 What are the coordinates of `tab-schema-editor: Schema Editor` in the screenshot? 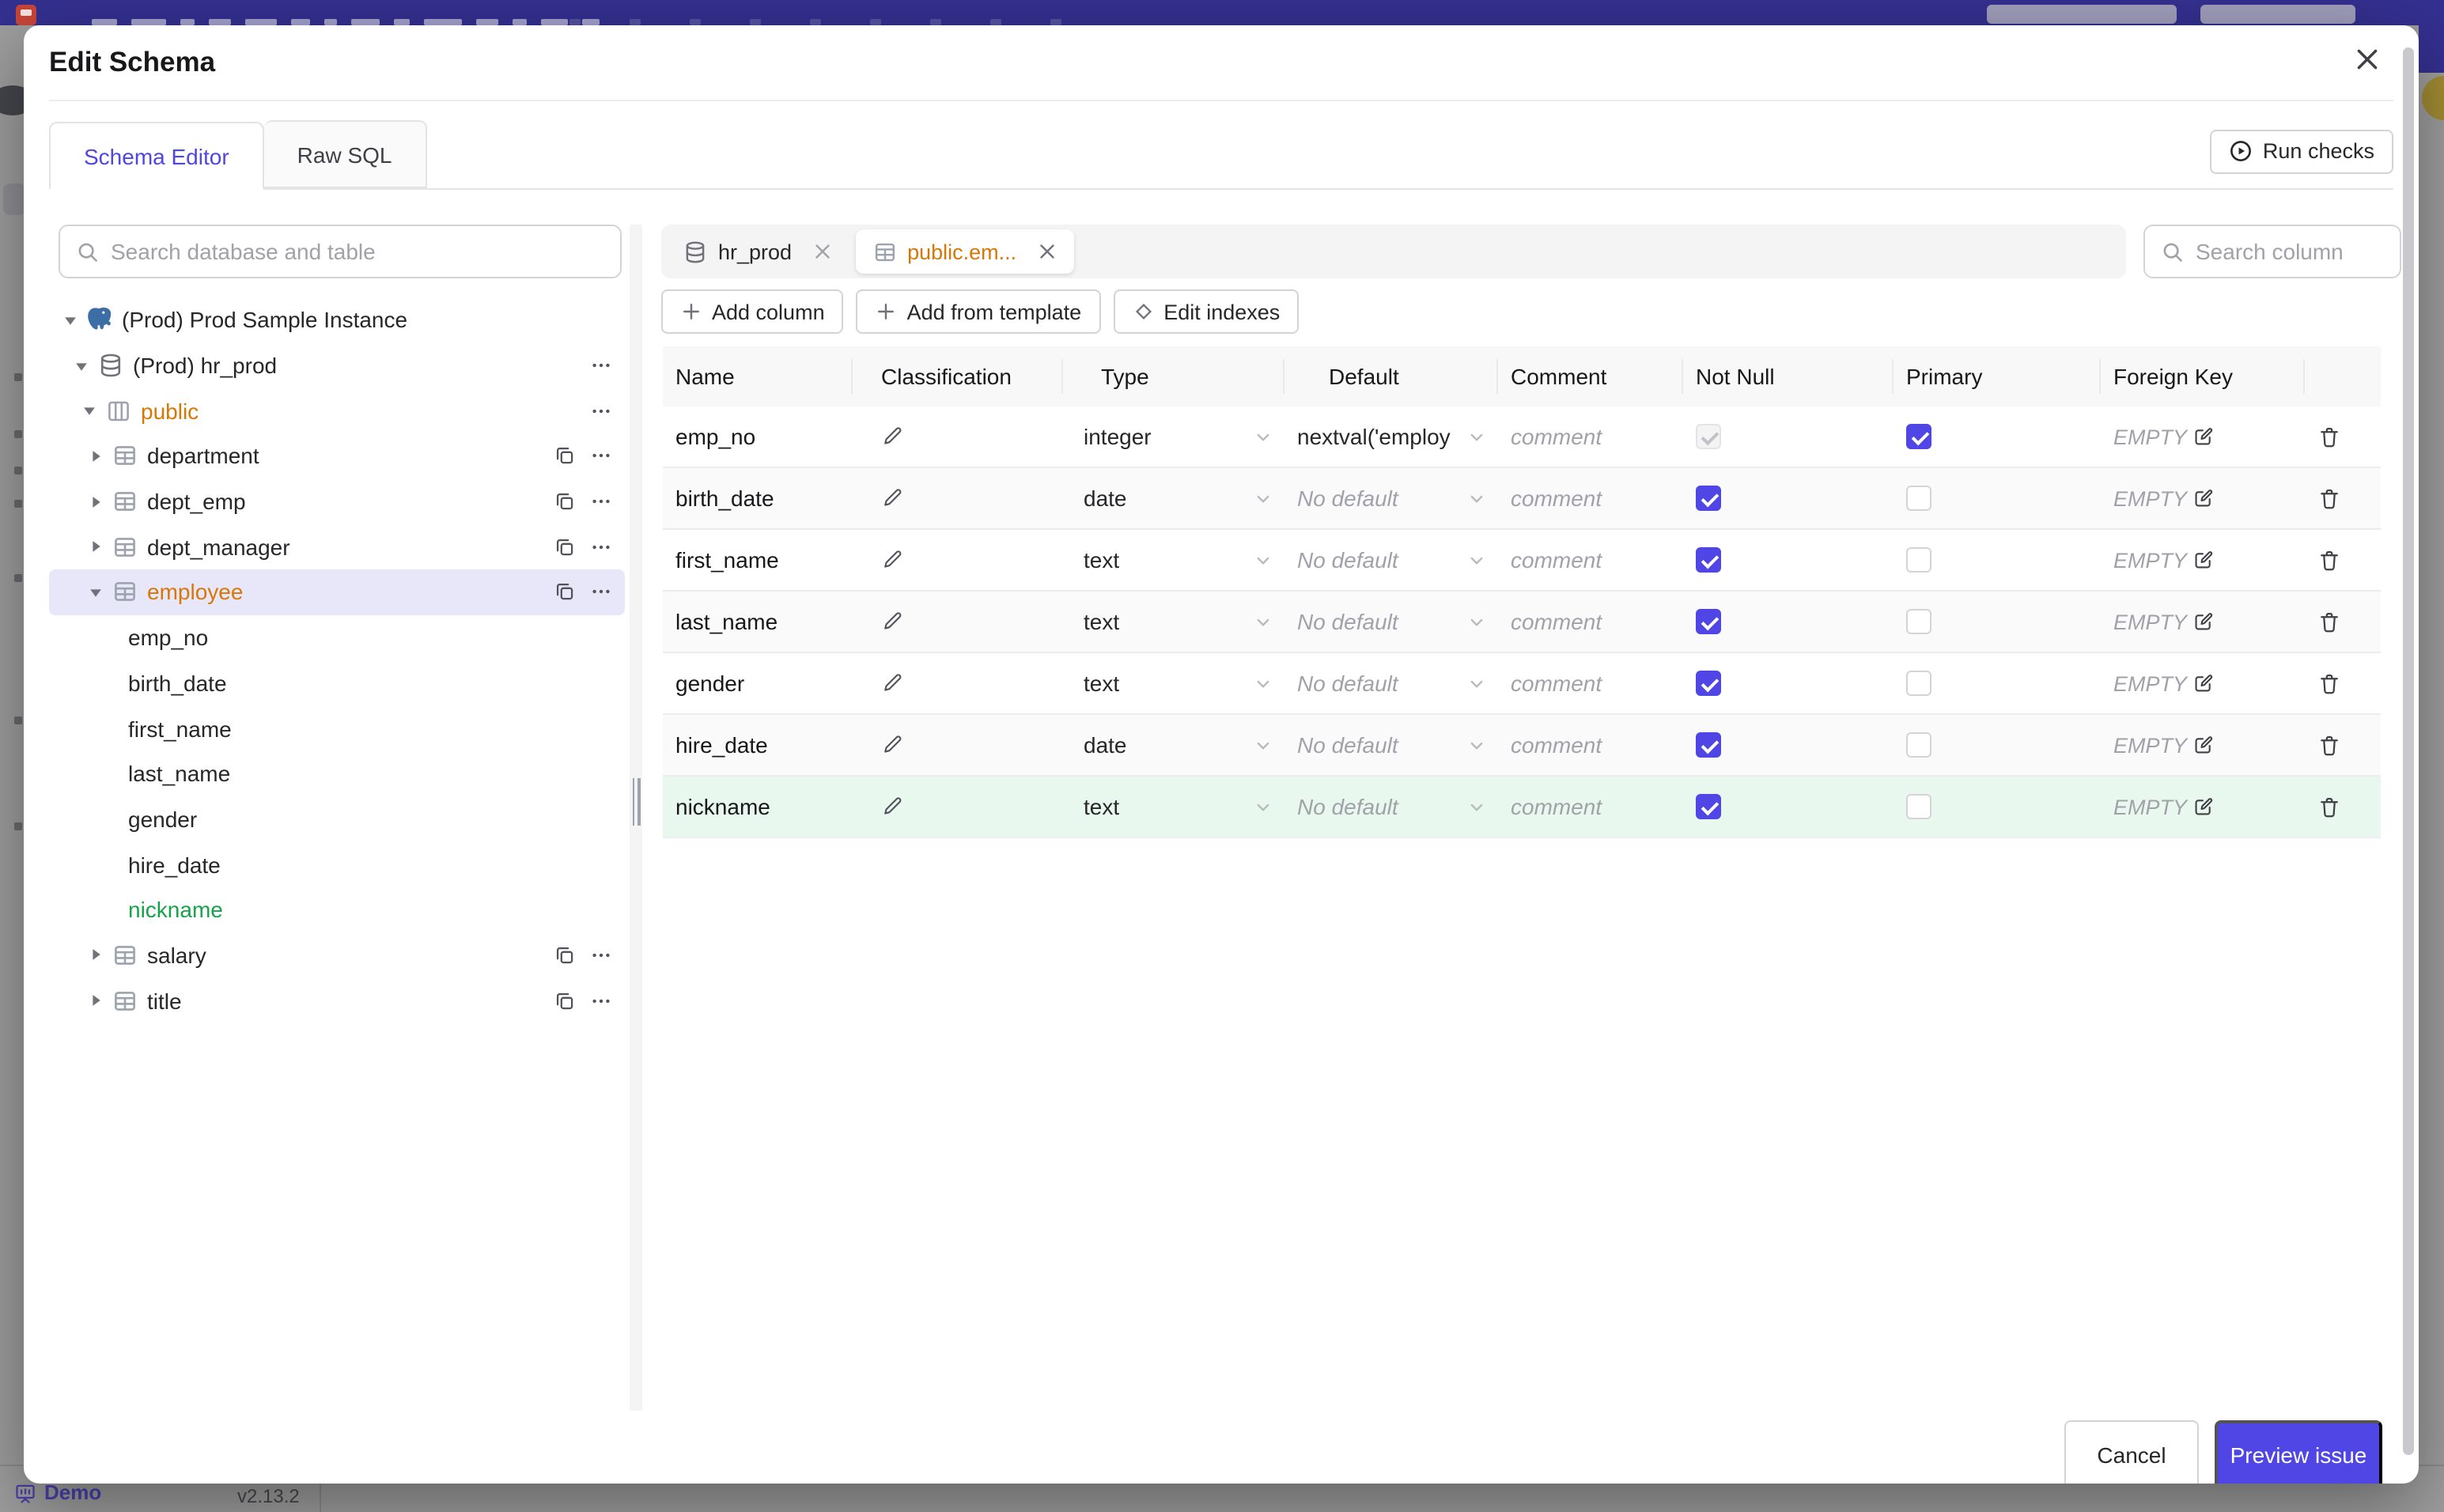 It's located at (156, 156).